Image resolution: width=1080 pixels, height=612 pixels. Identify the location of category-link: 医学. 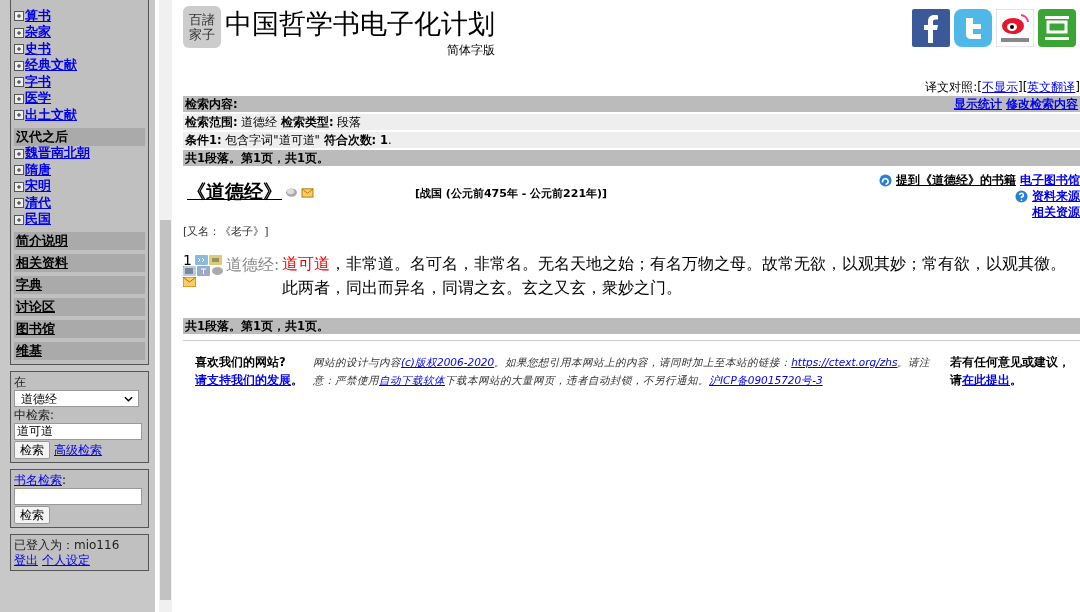
(38, 99).